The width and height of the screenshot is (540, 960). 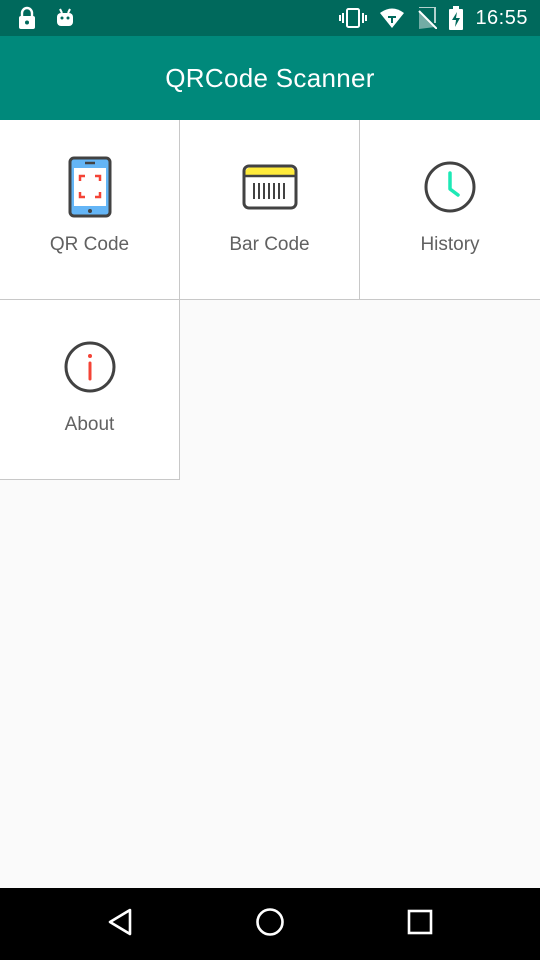 I want to click on history-tile: History, so click(x=450, y=210).